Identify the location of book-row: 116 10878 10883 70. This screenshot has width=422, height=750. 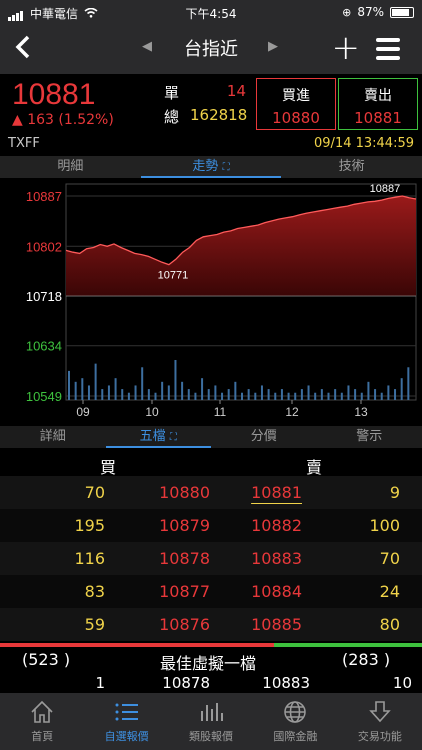
(211, 558).